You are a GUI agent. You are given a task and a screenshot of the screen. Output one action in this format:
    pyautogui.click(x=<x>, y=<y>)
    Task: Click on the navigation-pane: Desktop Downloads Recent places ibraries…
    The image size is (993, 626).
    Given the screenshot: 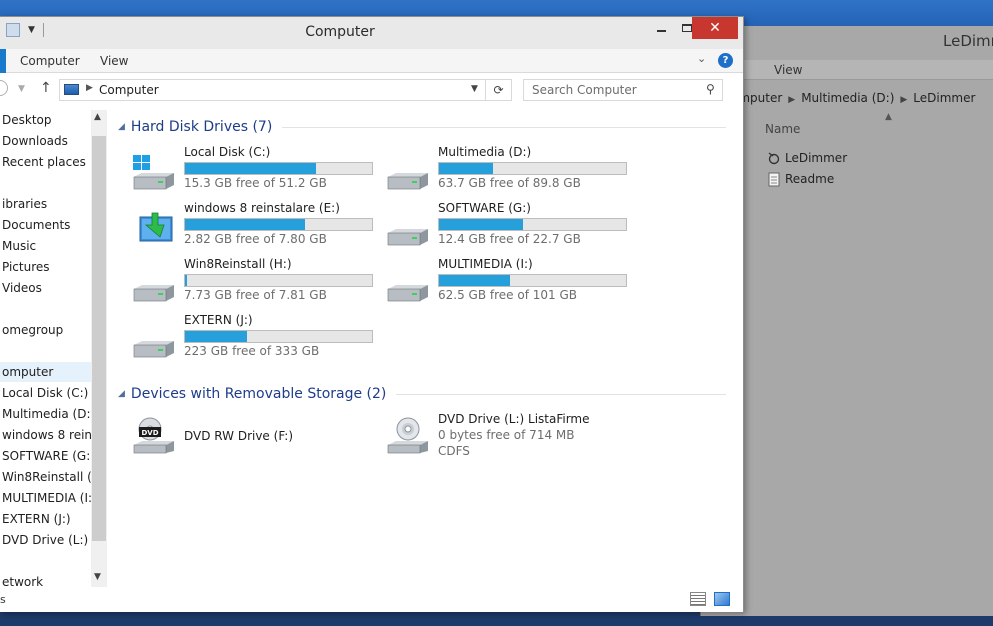 What is the action you would take?
    pyautogui.click(x=54, y=349)
    